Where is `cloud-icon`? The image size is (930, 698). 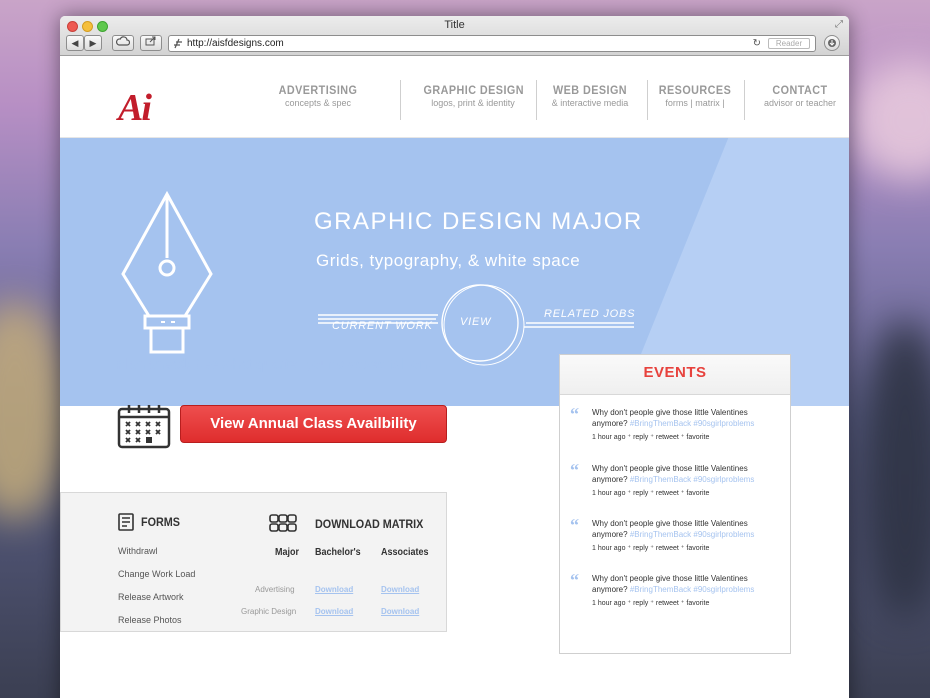 cloud-icon is located at coordinates (123, 41).